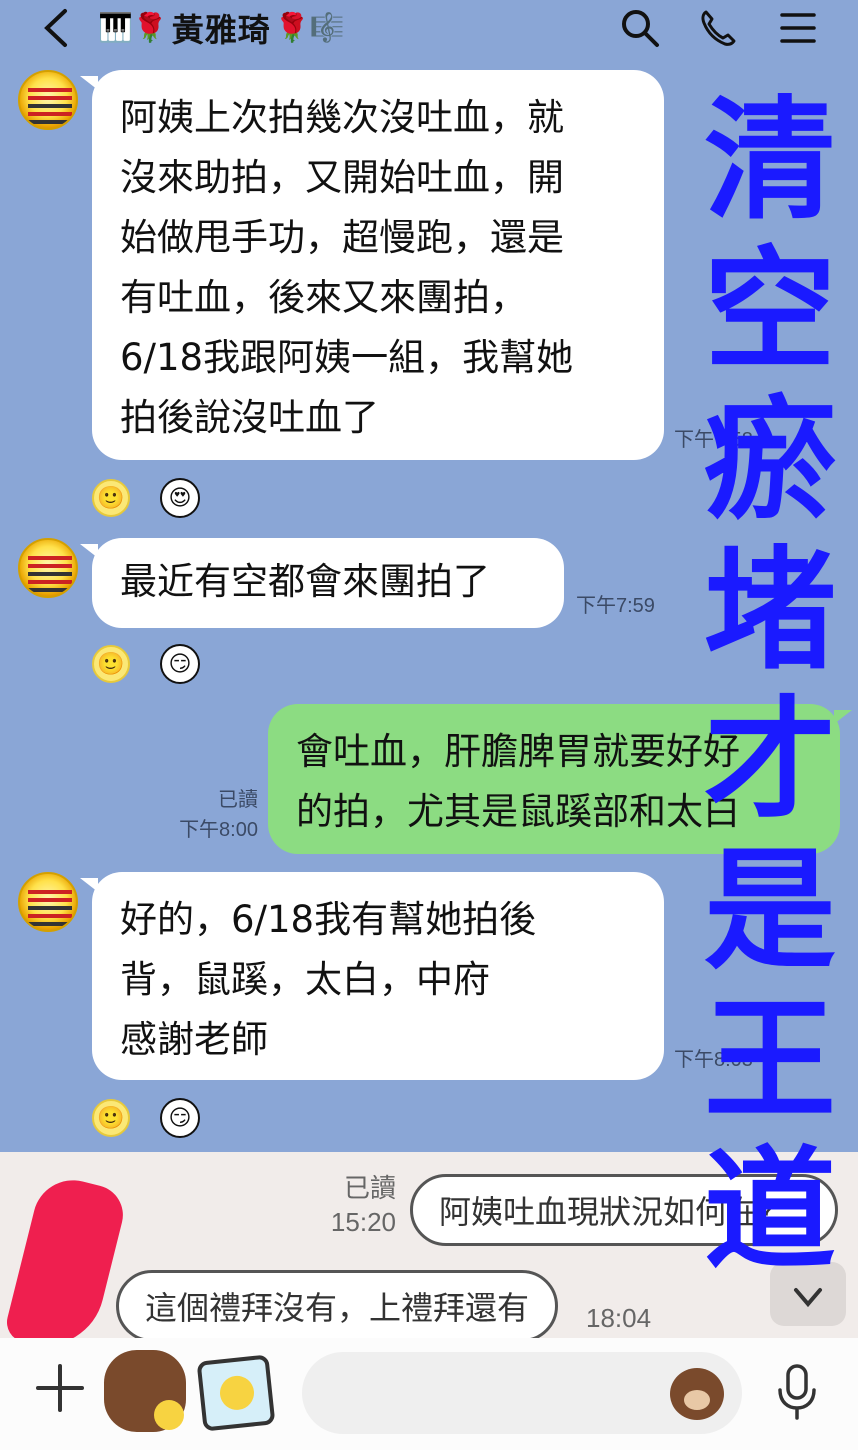  I want to click on message-line: 始做甩手功，超慢跑，還是, so click(342, 237).